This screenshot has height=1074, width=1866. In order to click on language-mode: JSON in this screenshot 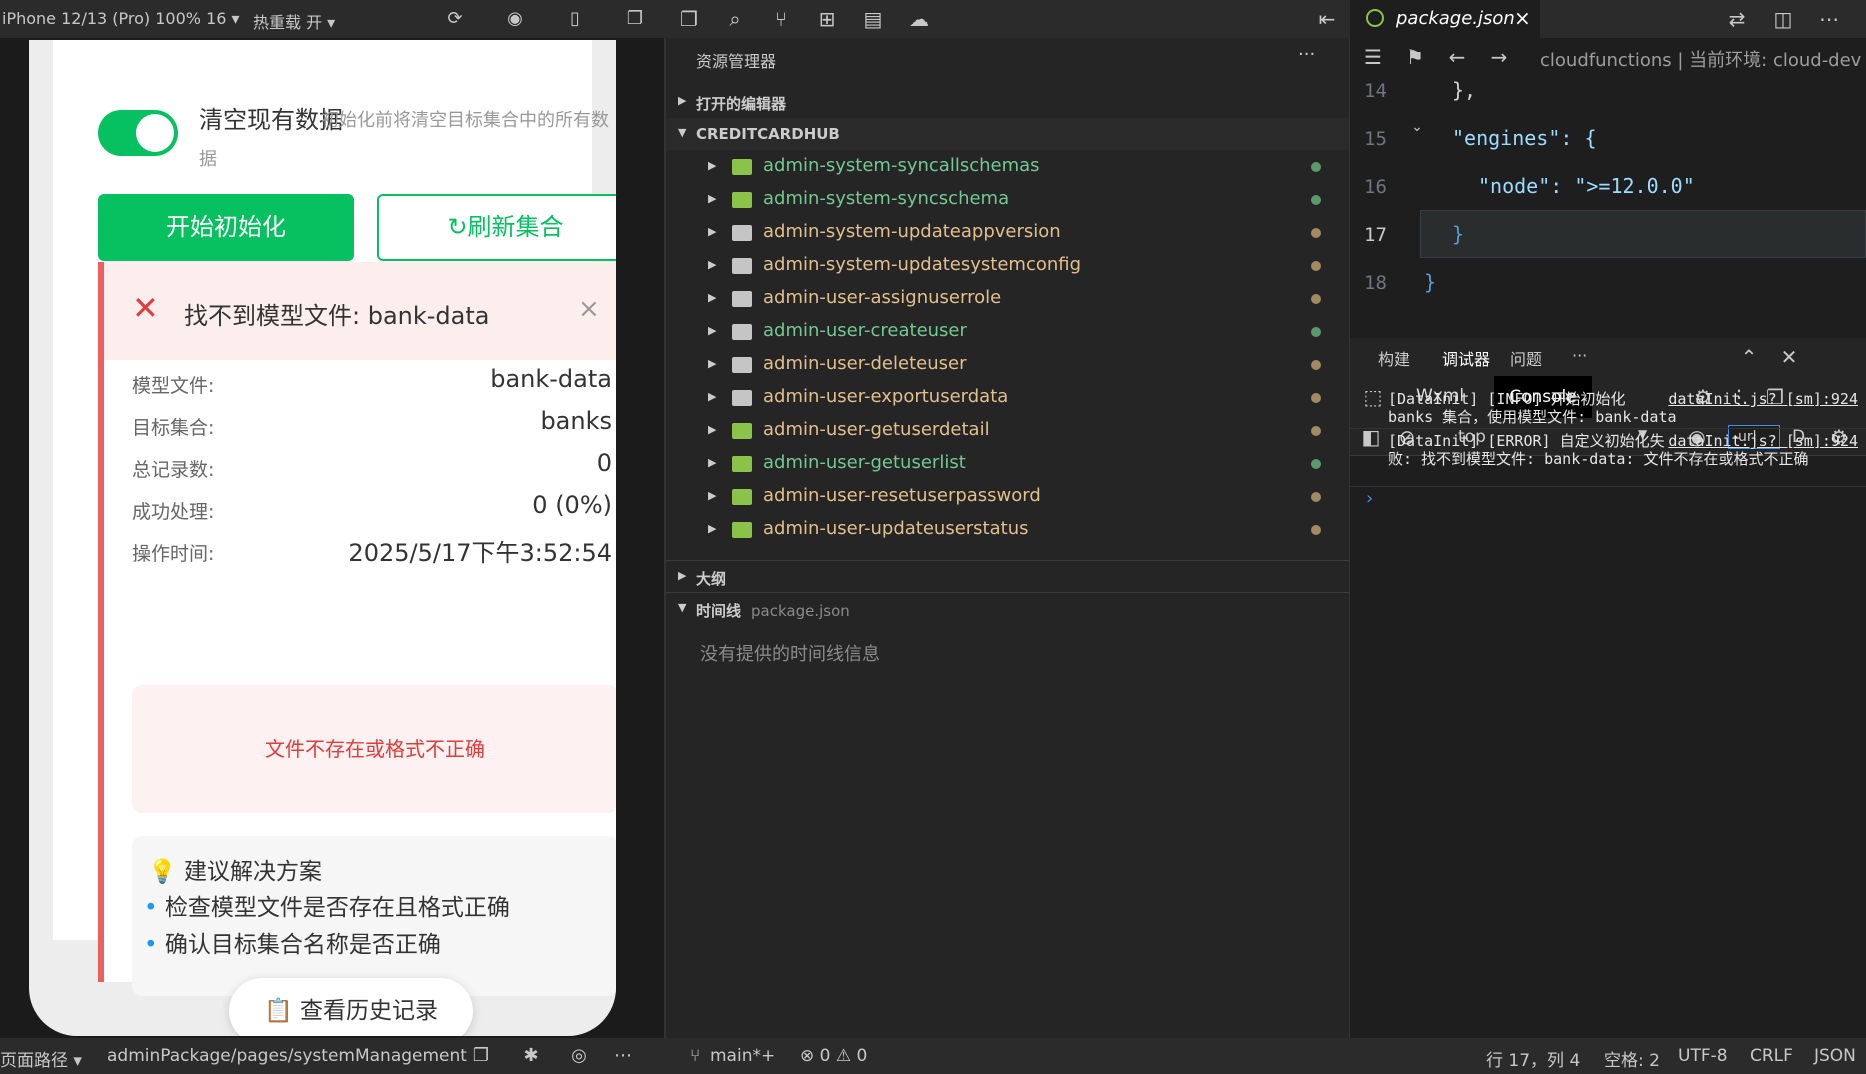, I will do `click(1835, 1056)`.